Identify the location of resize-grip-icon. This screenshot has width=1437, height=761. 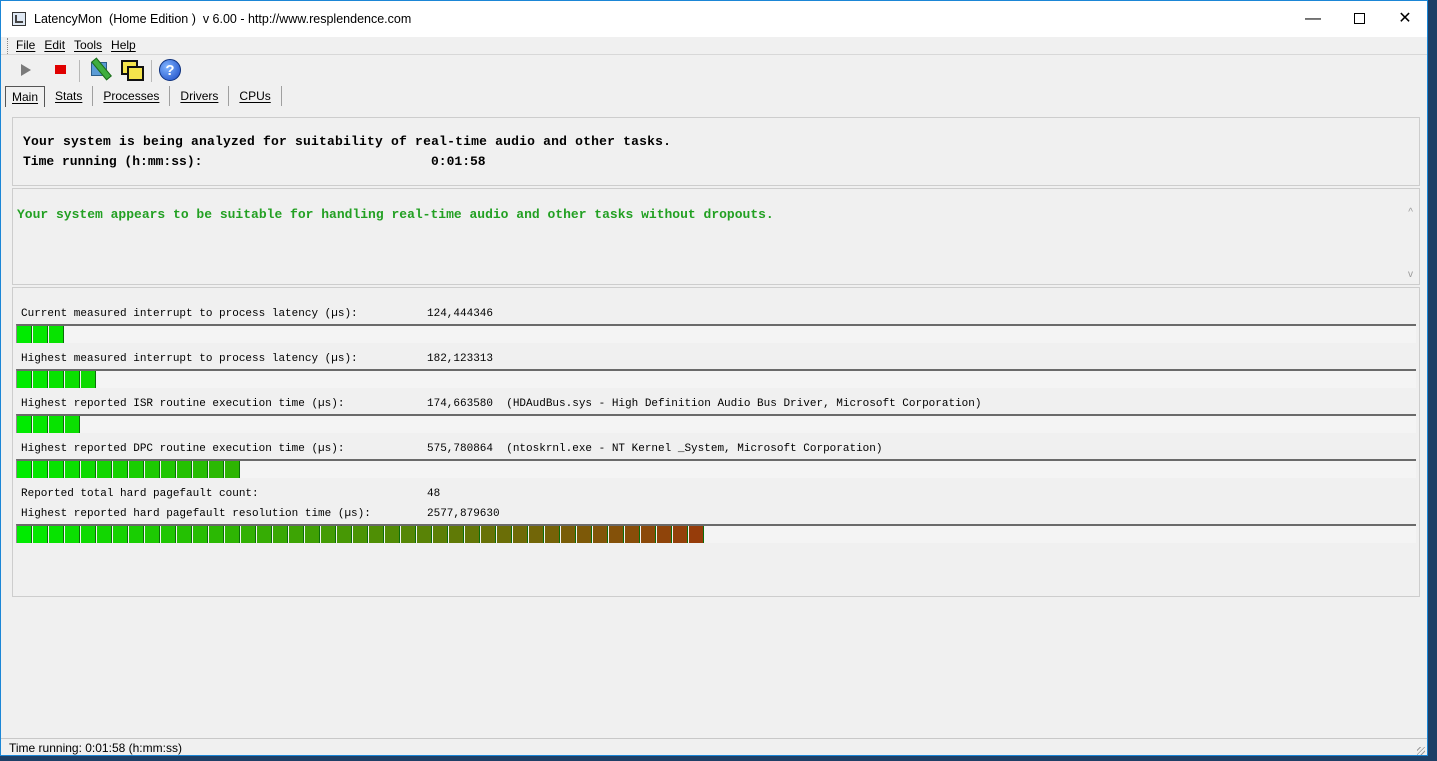
(1421, 751).